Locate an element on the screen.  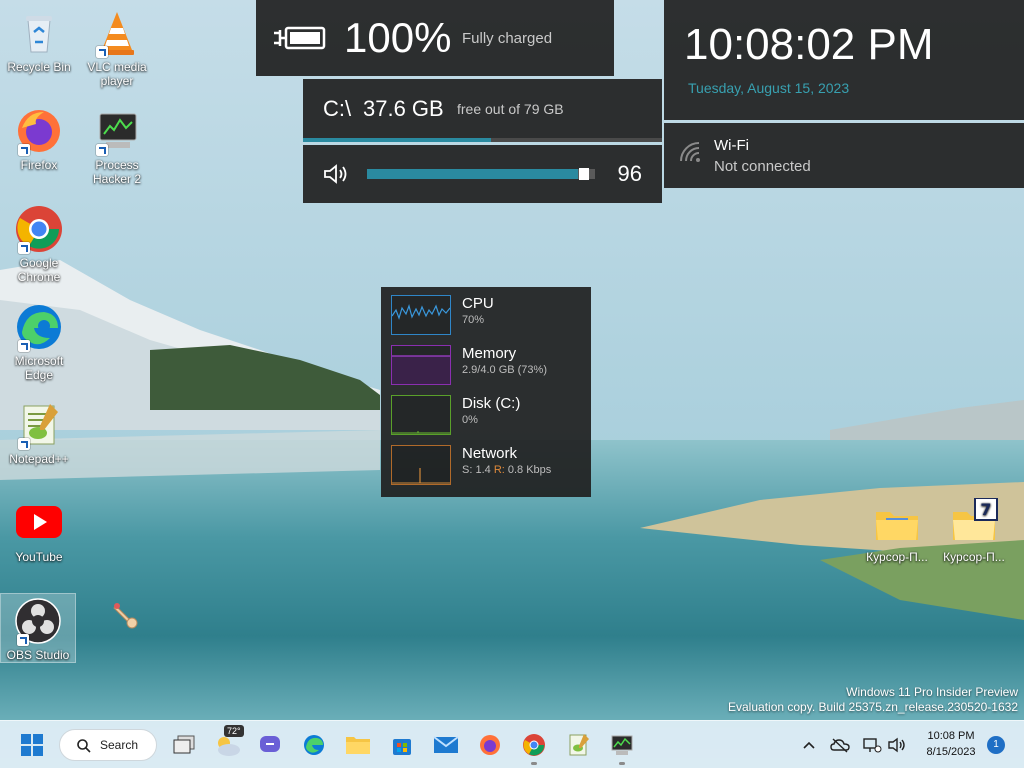
wifi-name: Wi-Fi is located at coordinates (731, 145).